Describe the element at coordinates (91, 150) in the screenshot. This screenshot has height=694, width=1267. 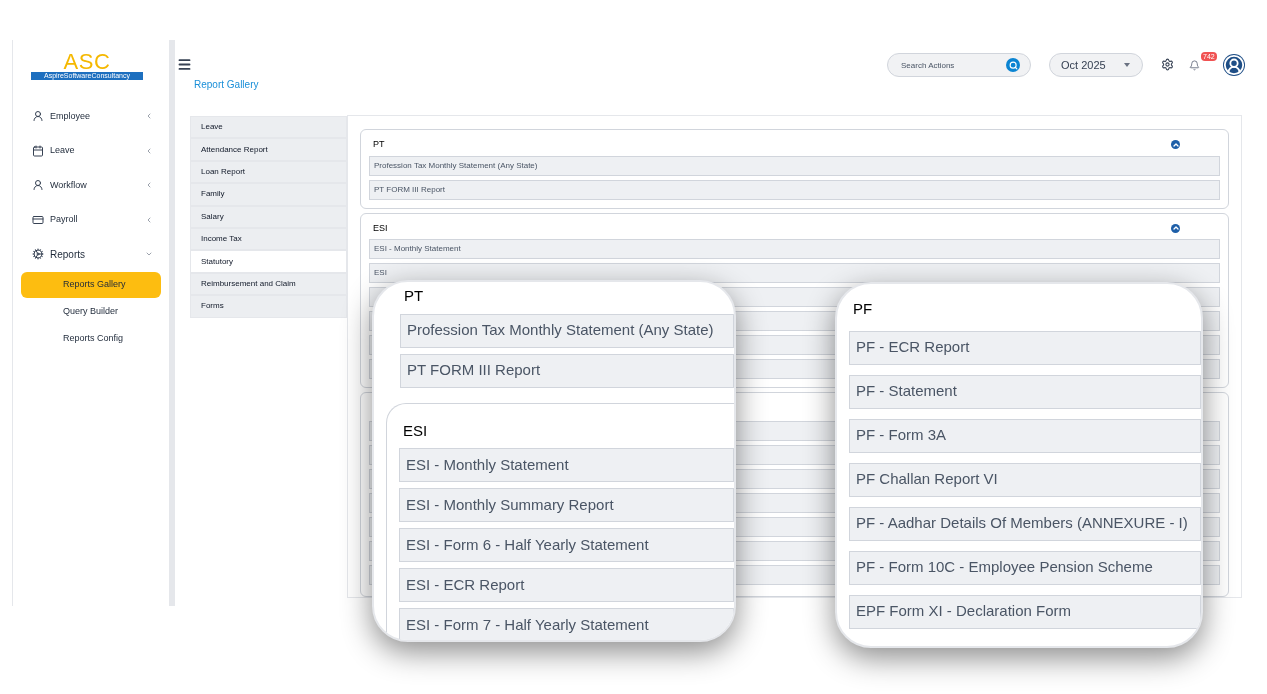
I see `sidebar-item: Leave` at that location.